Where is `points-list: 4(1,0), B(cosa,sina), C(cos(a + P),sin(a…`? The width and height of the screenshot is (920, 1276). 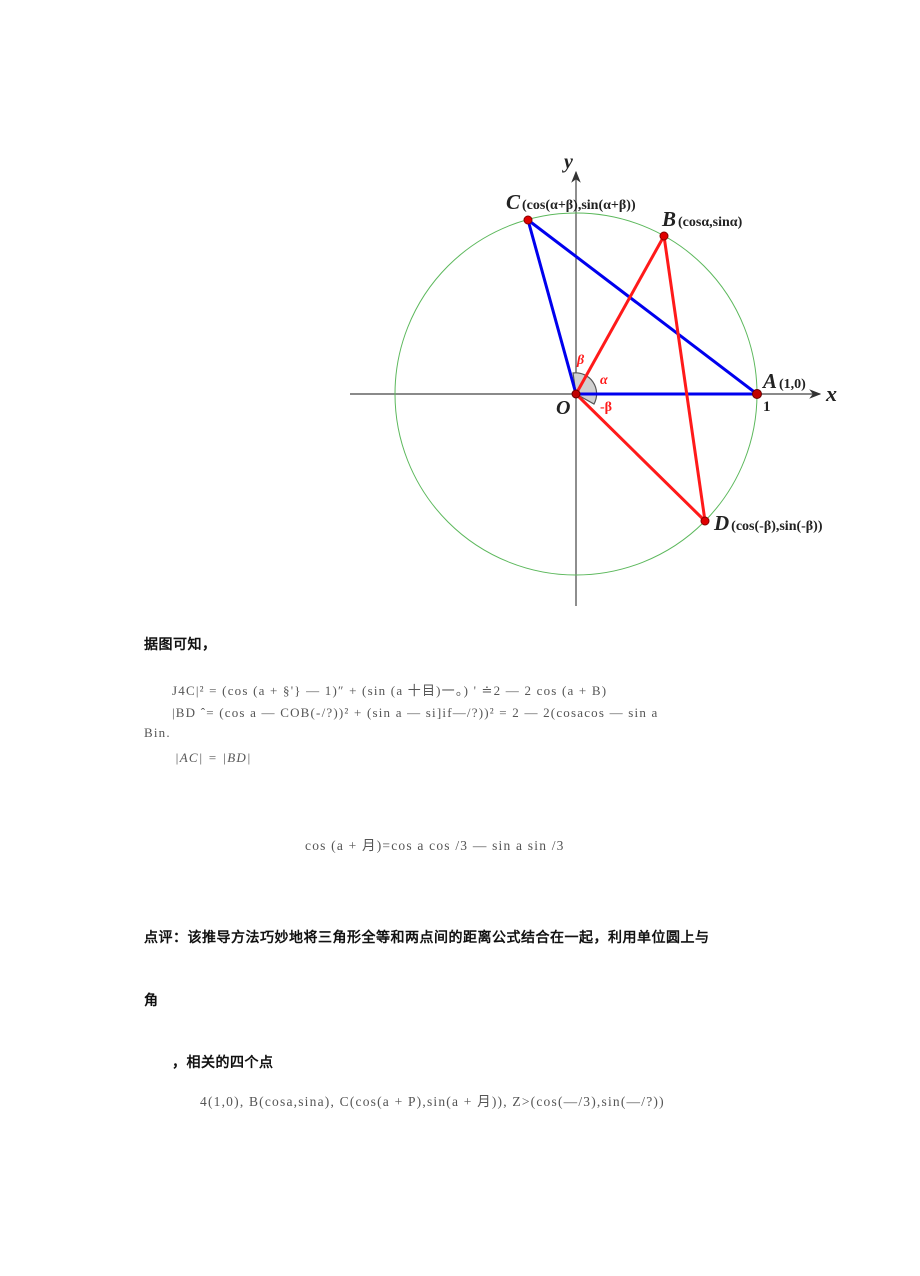
points-list: 4(1,0), B(cosa,sina), C(cos(a + P),sin(a… is located at coordinates (432, 1101).